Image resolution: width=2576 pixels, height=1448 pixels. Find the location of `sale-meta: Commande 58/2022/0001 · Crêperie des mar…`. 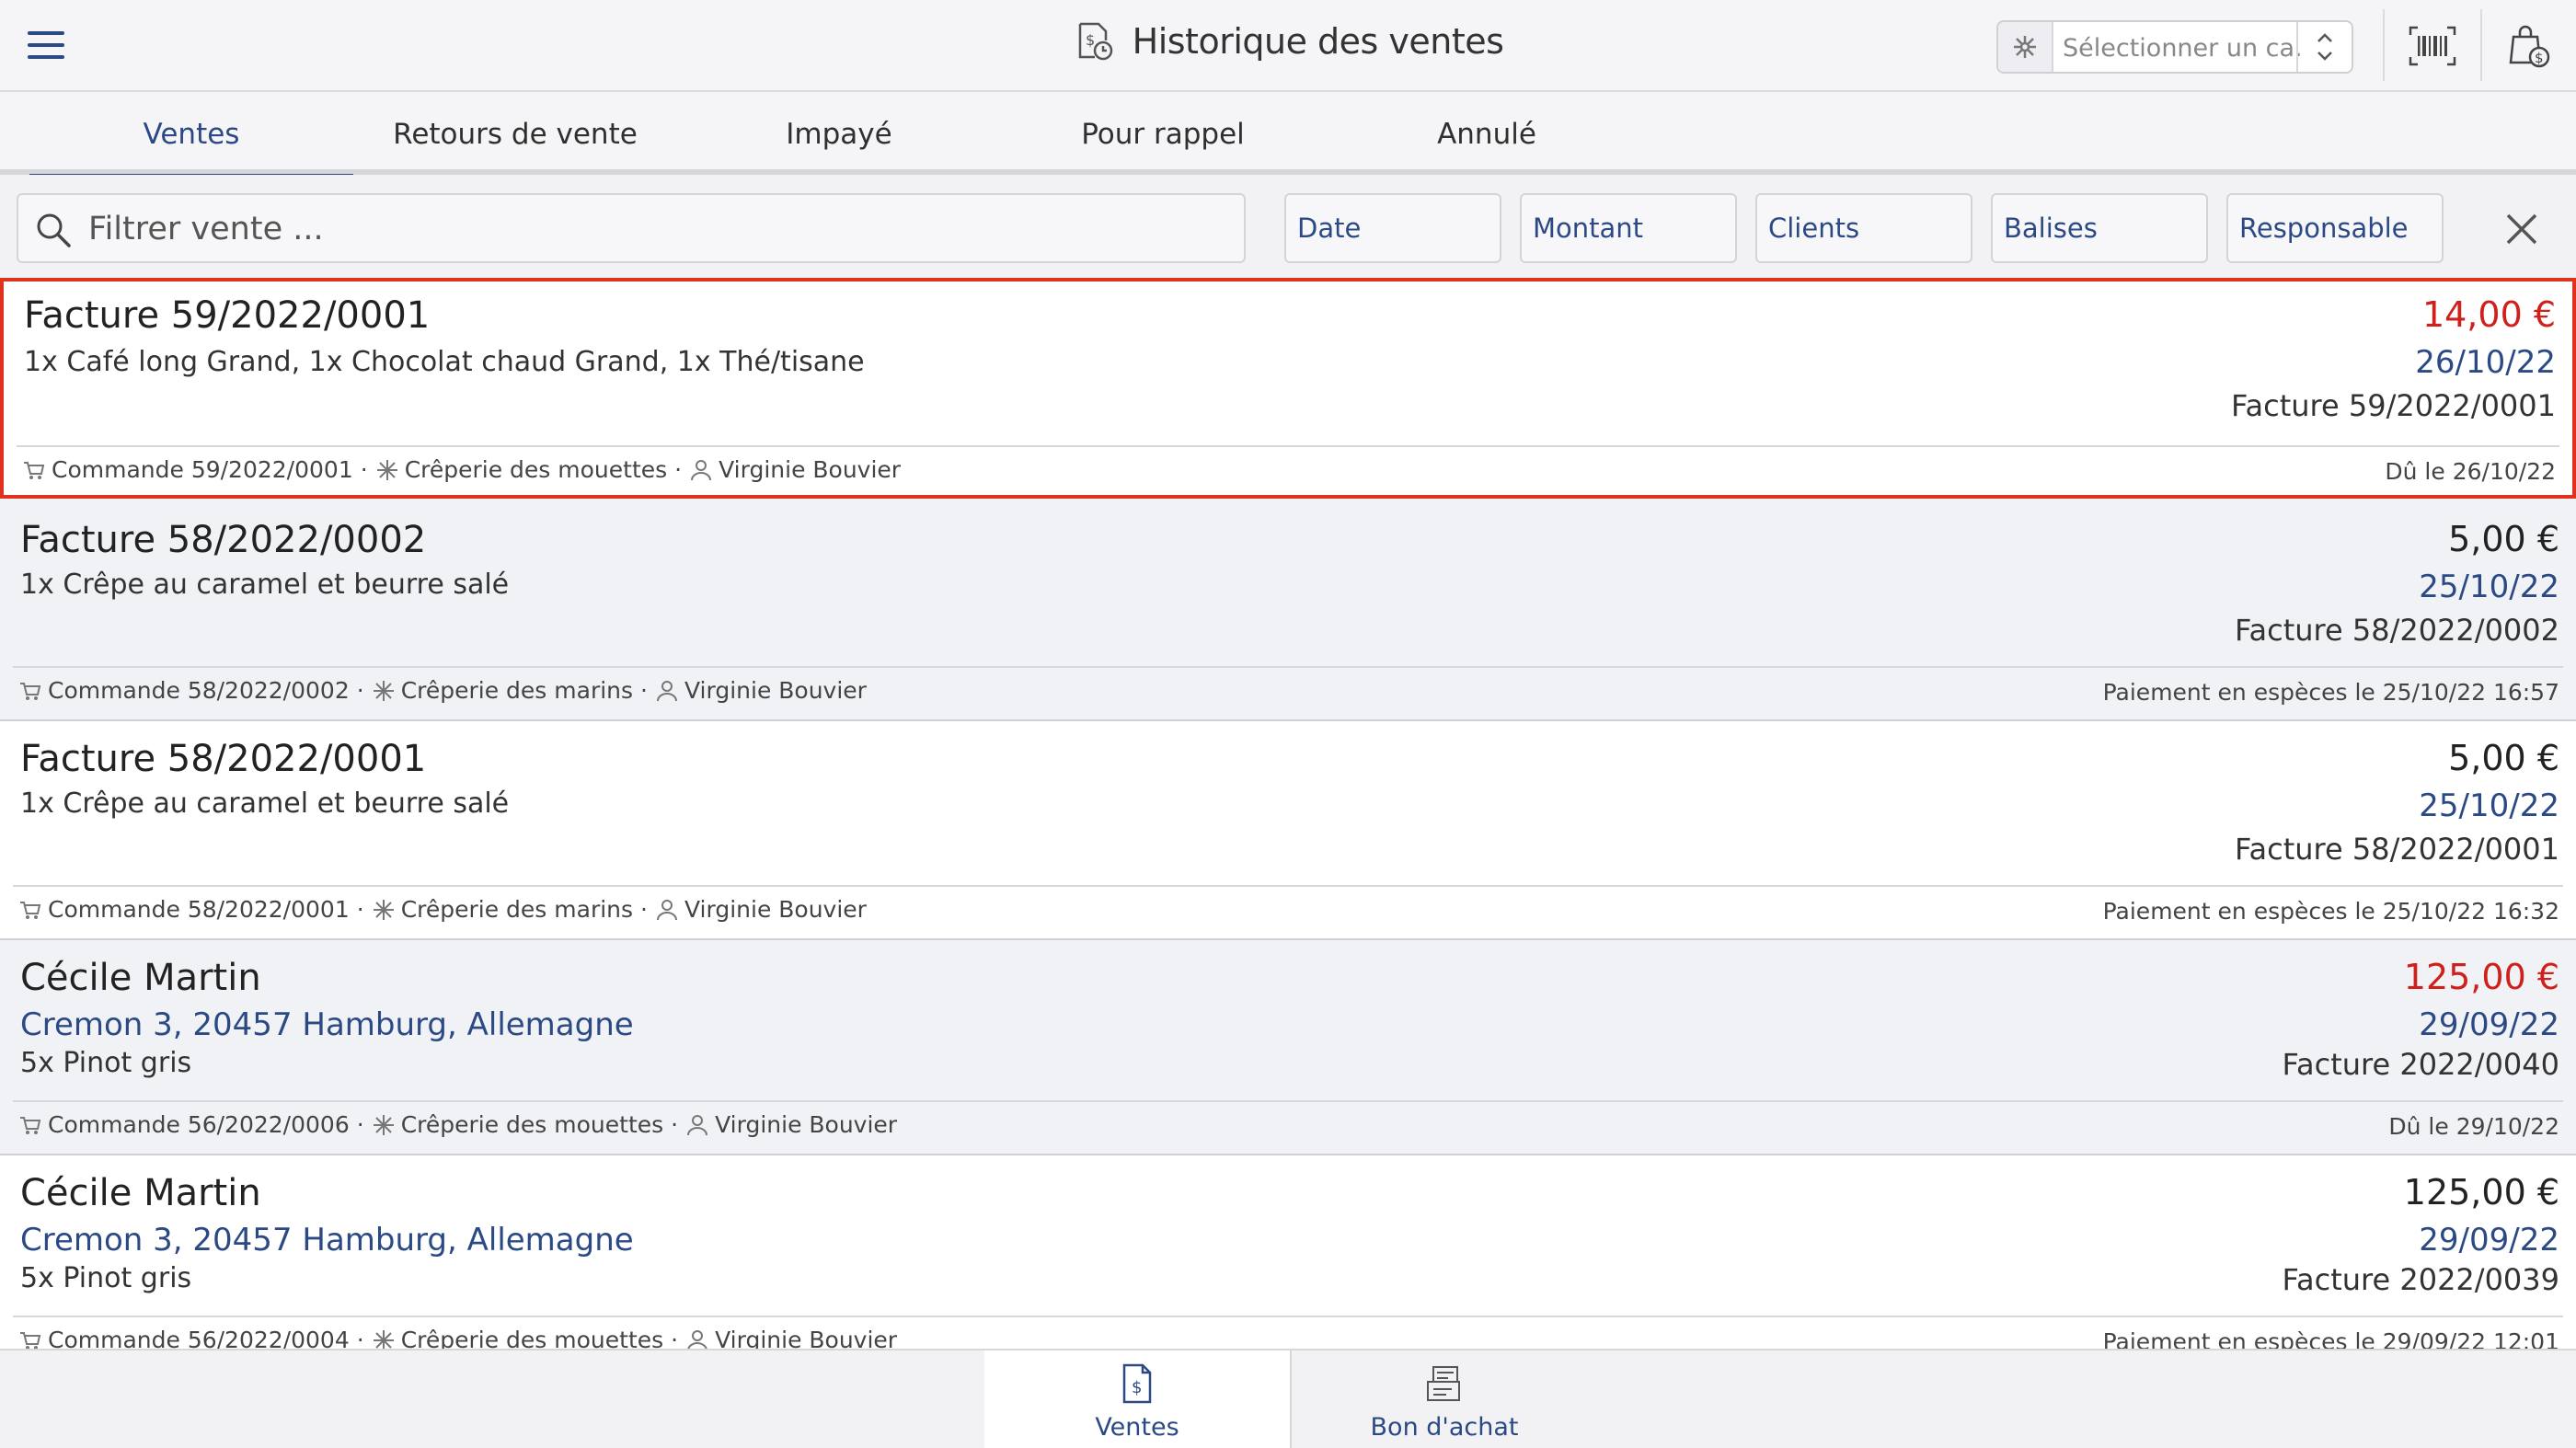

sale-meta: Commande 58/2022/0001 · Crêperie des mar… is located at coordinates (442, 909).